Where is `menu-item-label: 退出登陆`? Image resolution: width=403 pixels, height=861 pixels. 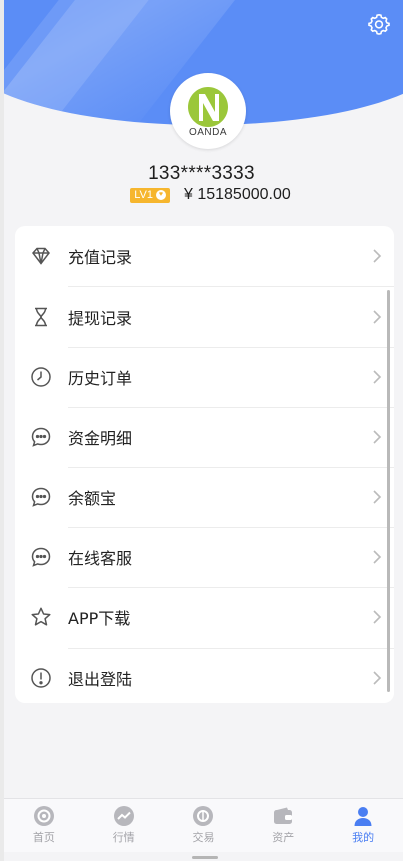 menu-item-label: 退出登陆 is located at coordinates (100, 679).